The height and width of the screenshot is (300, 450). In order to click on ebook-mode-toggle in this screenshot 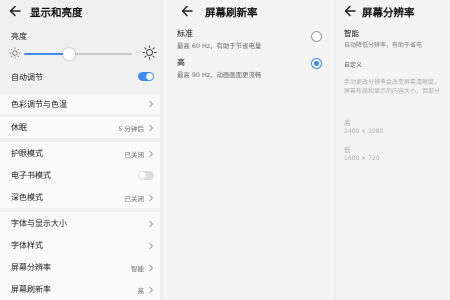, I will do `click(146, 175)`.